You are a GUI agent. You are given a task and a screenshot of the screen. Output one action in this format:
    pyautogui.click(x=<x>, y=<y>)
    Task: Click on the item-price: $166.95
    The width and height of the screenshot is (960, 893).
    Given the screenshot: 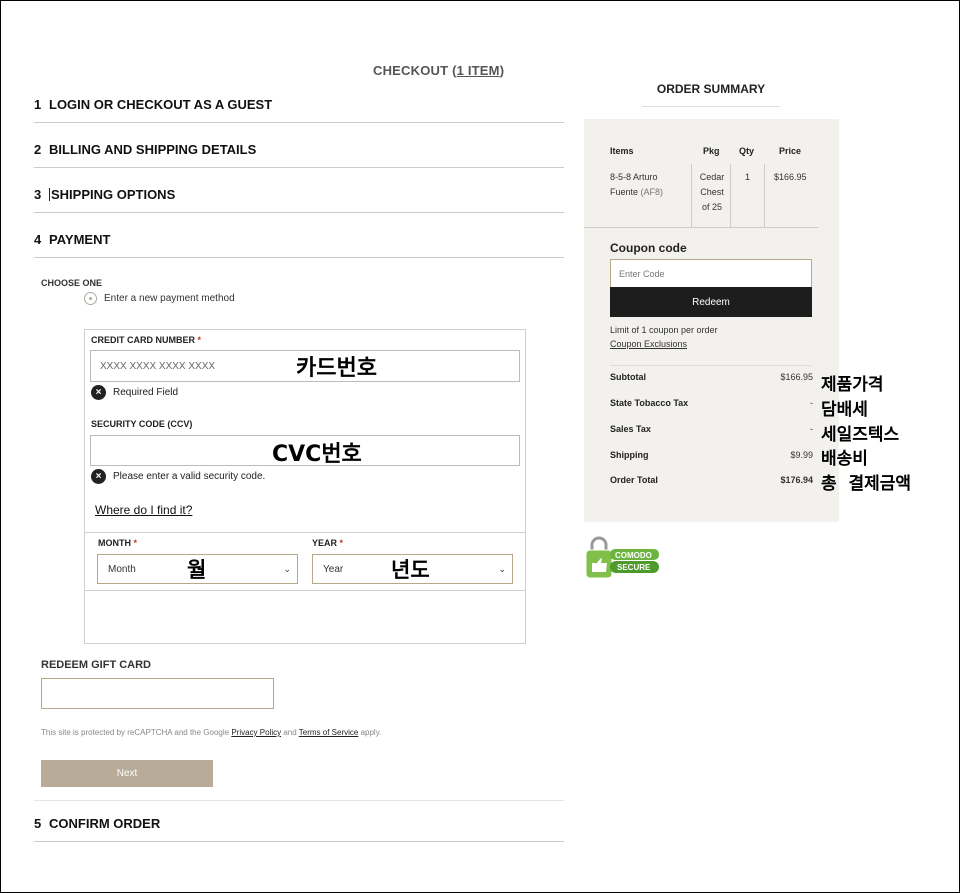 What is the action you would take?
    pyautogui.click(x=790, y=177)
    